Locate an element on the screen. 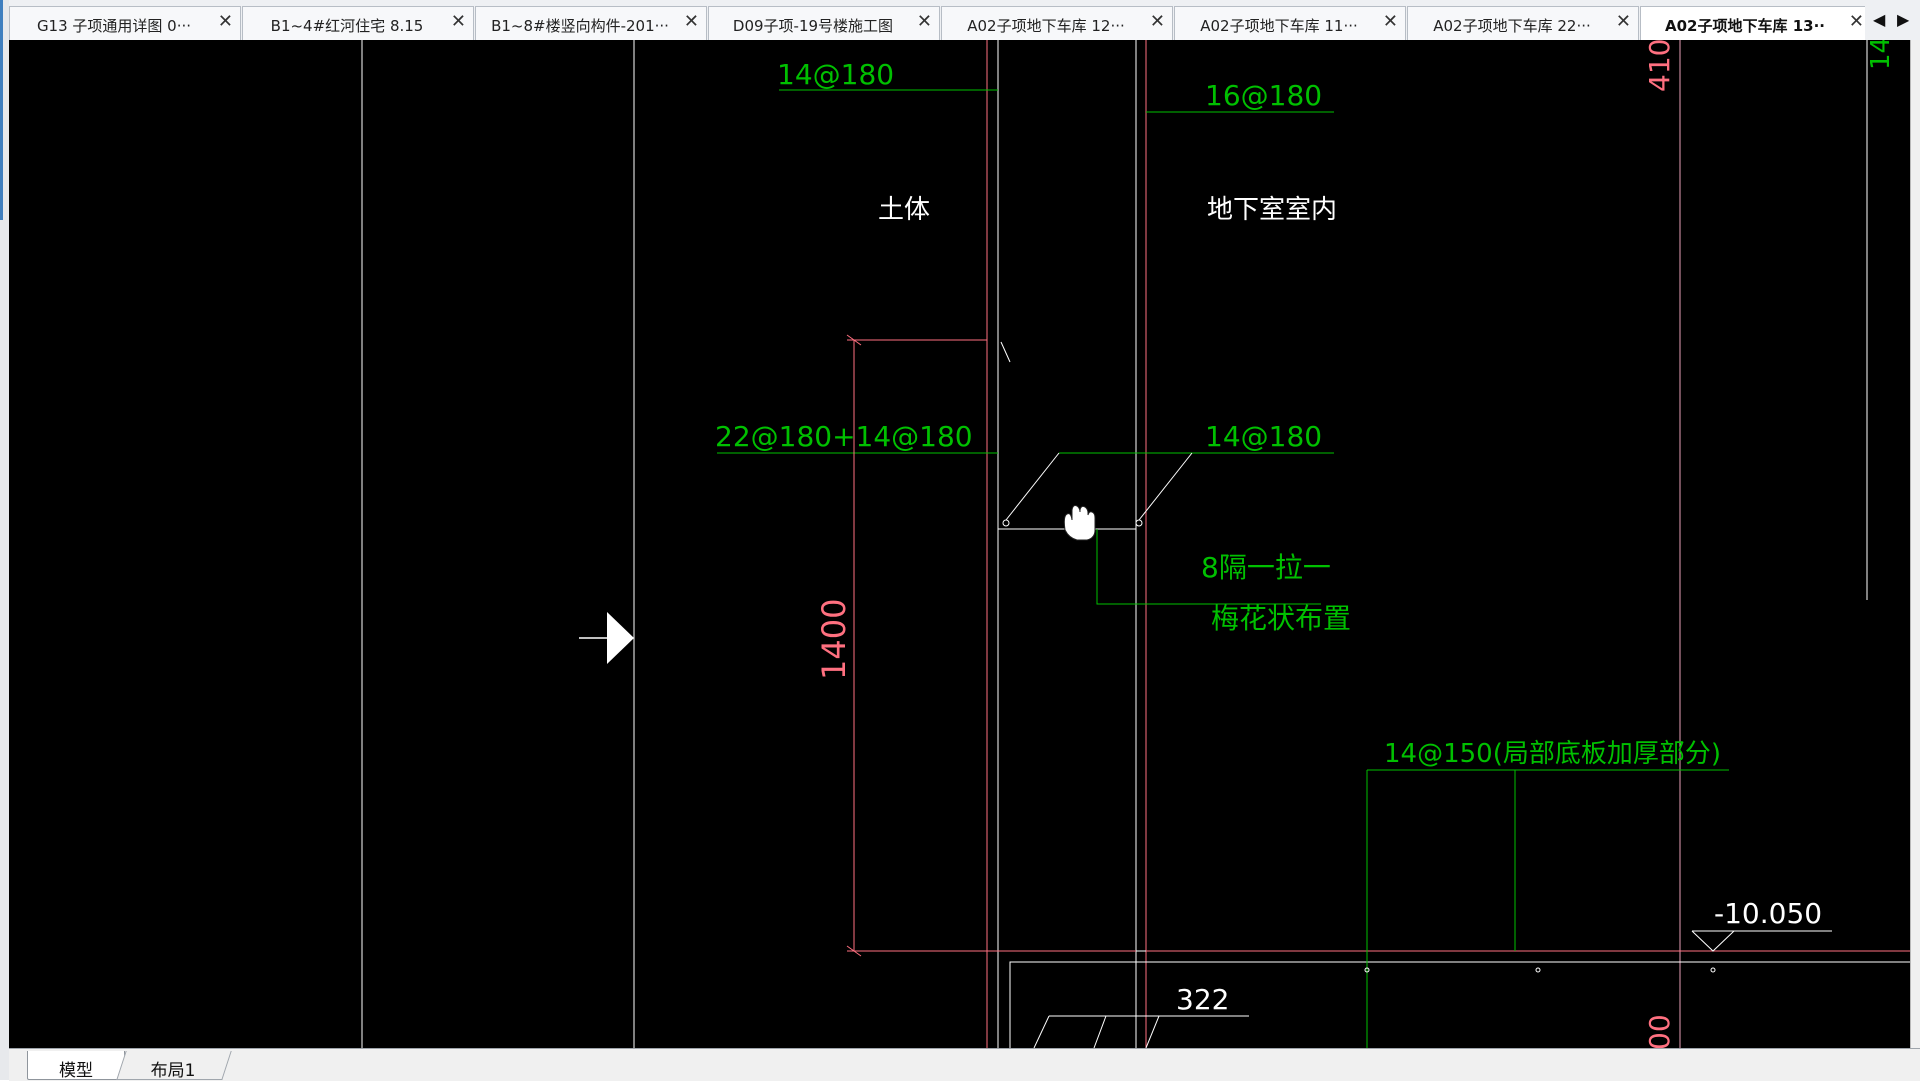  right-edge-strip is located at coordinates (1915, 544).